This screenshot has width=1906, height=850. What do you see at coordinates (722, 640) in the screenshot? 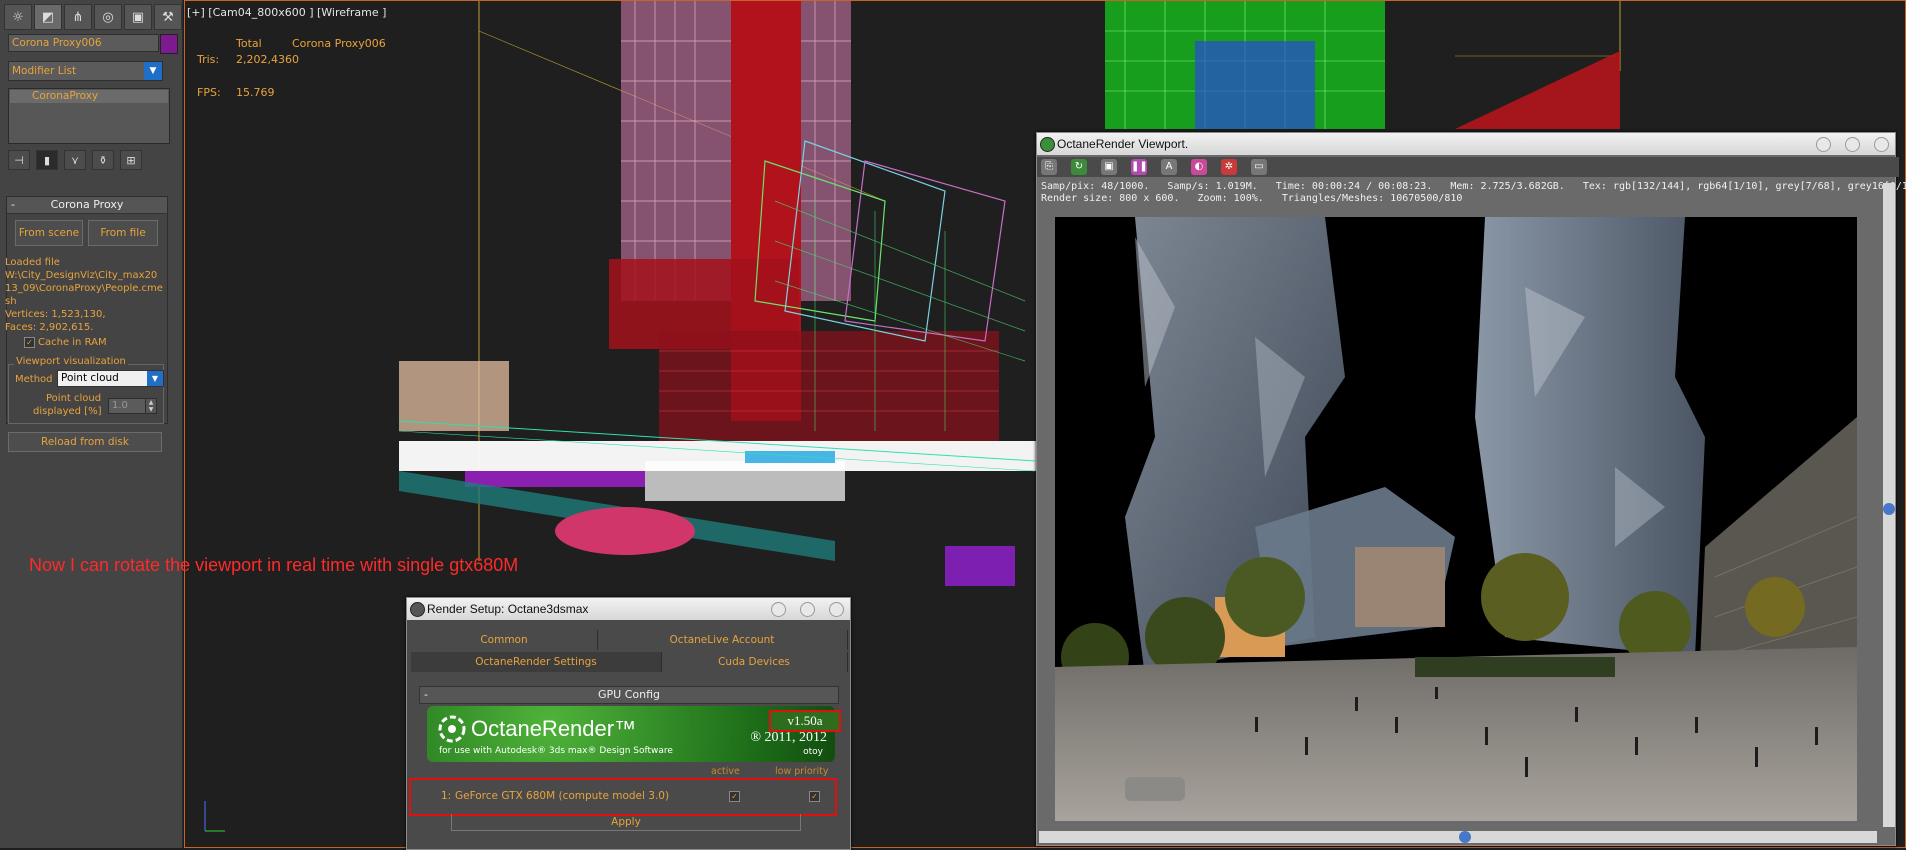
I see `tab-octanelive-account: OctaneLive Account` at bounding box center [722, 640].